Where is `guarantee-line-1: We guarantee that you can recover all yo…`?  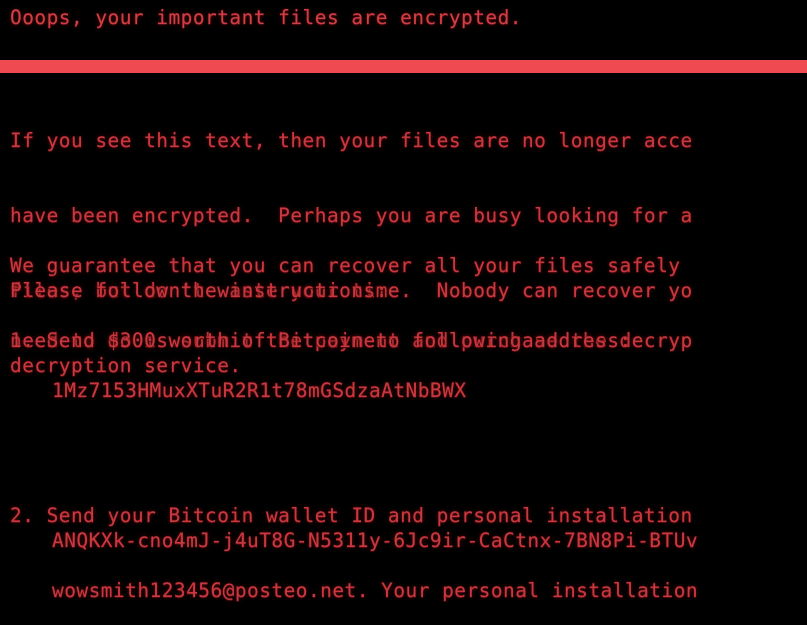 guarantee-line-1: We guarantee that you can recover all yo… is located at coordinates (351, 265).